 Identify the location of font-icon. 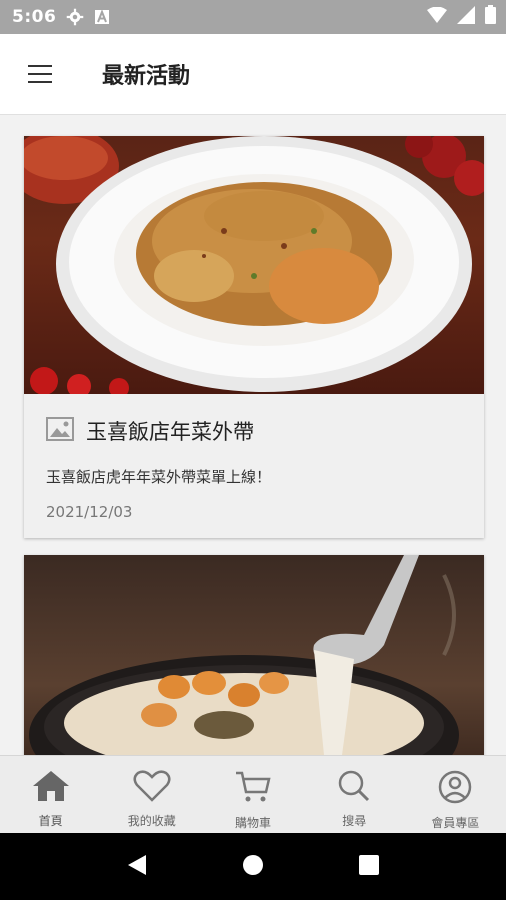
(102, 17).